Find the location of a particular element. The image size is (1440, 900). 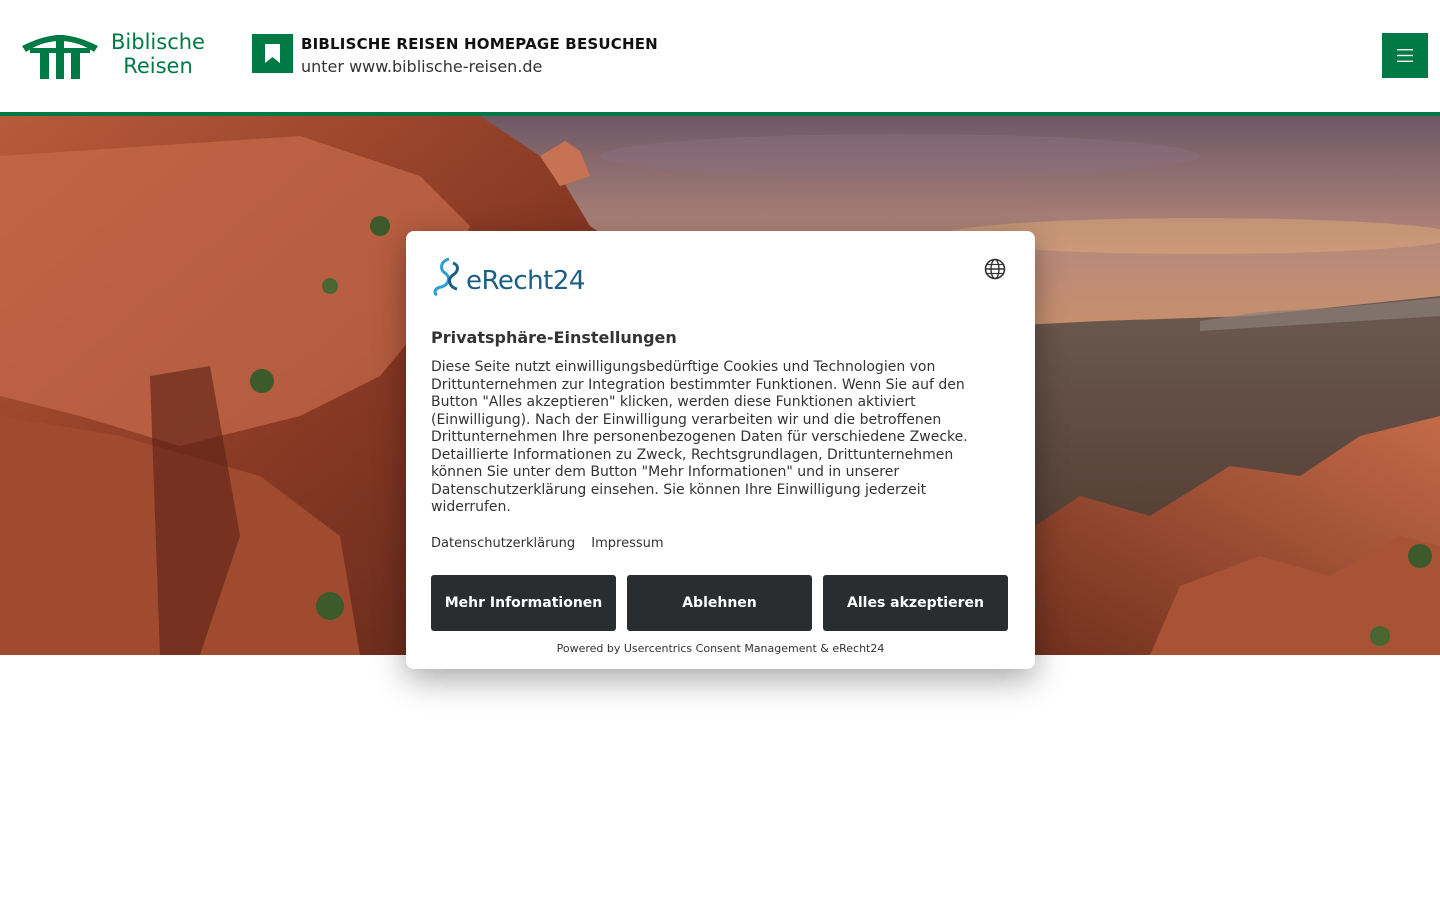

erecht24-brand: eRecht24 is located at coordinates (525, 281).